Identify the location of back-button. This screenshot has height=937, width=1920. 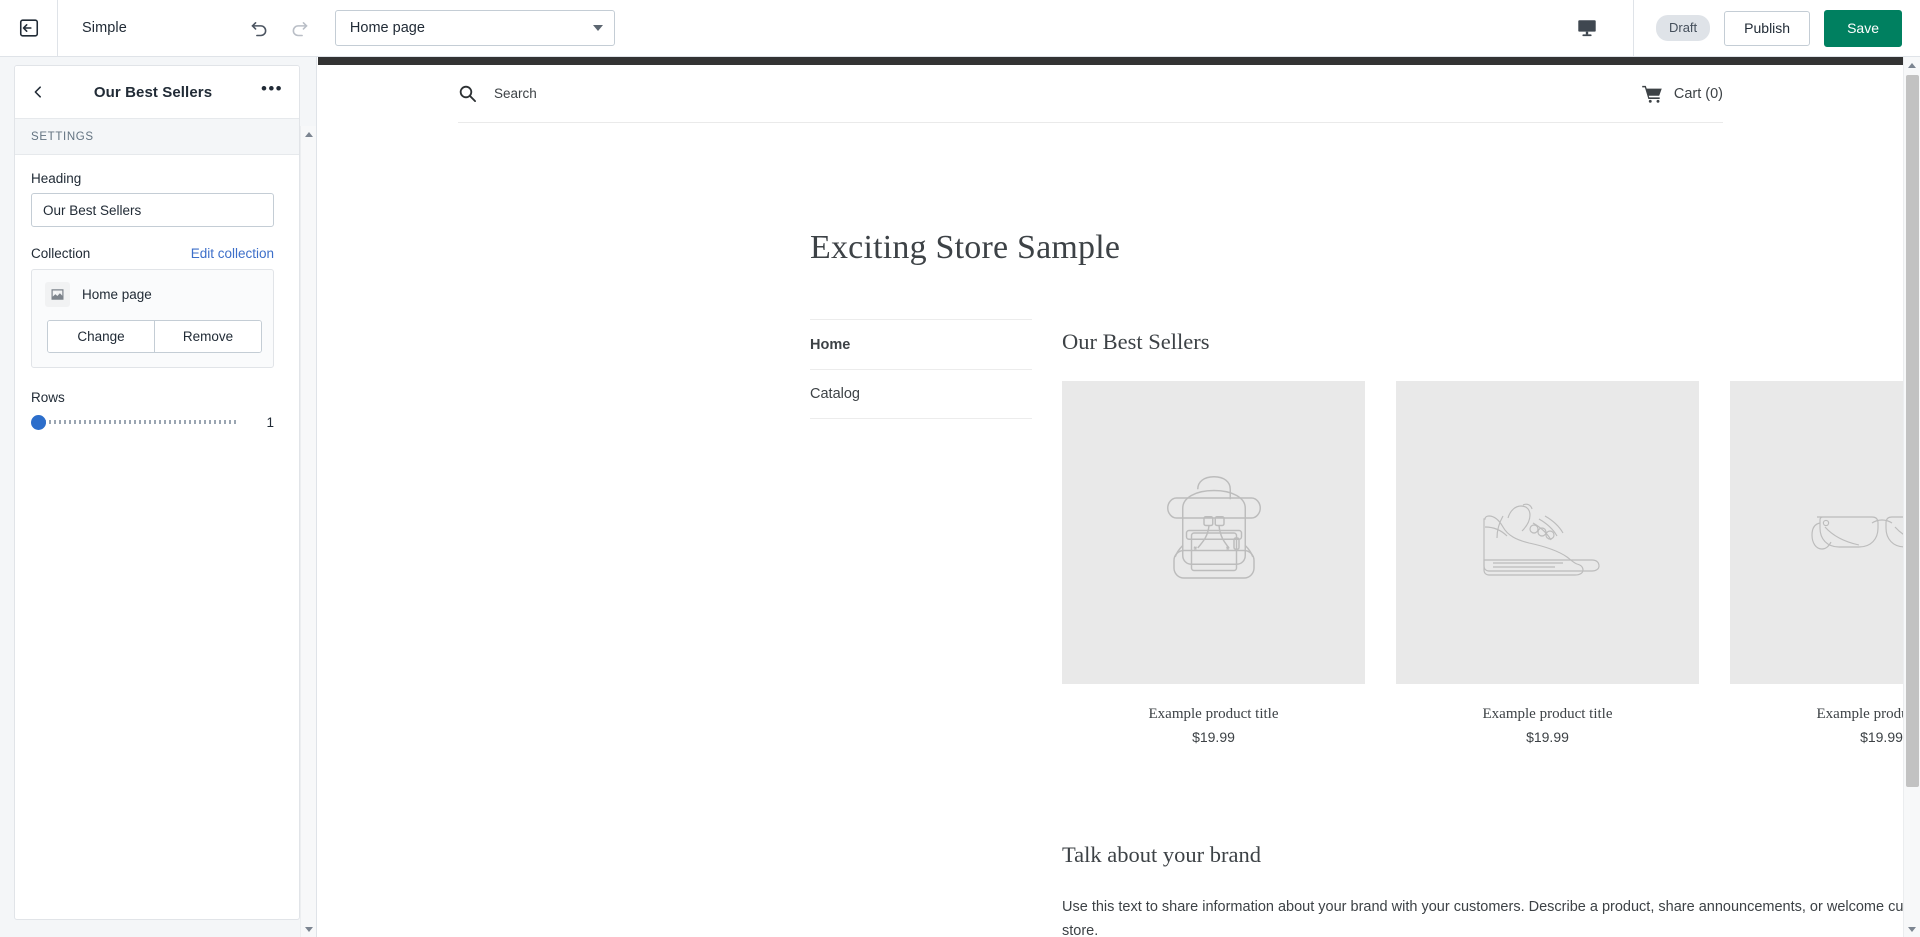
(42, 92).